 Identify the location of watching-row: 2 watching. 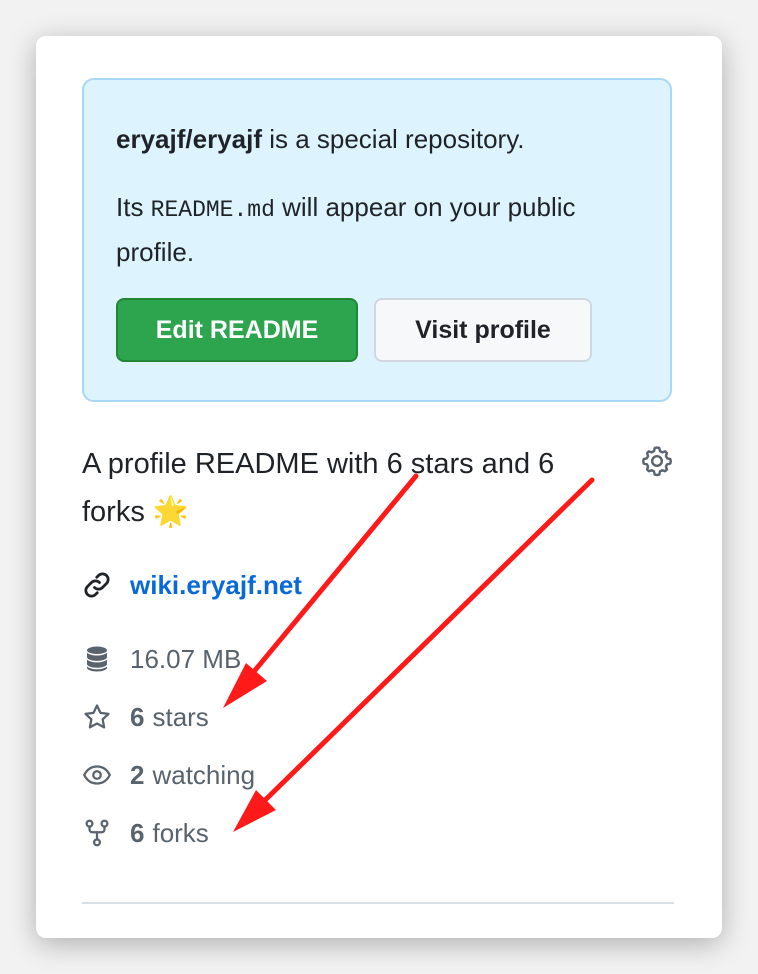
(168, 775).